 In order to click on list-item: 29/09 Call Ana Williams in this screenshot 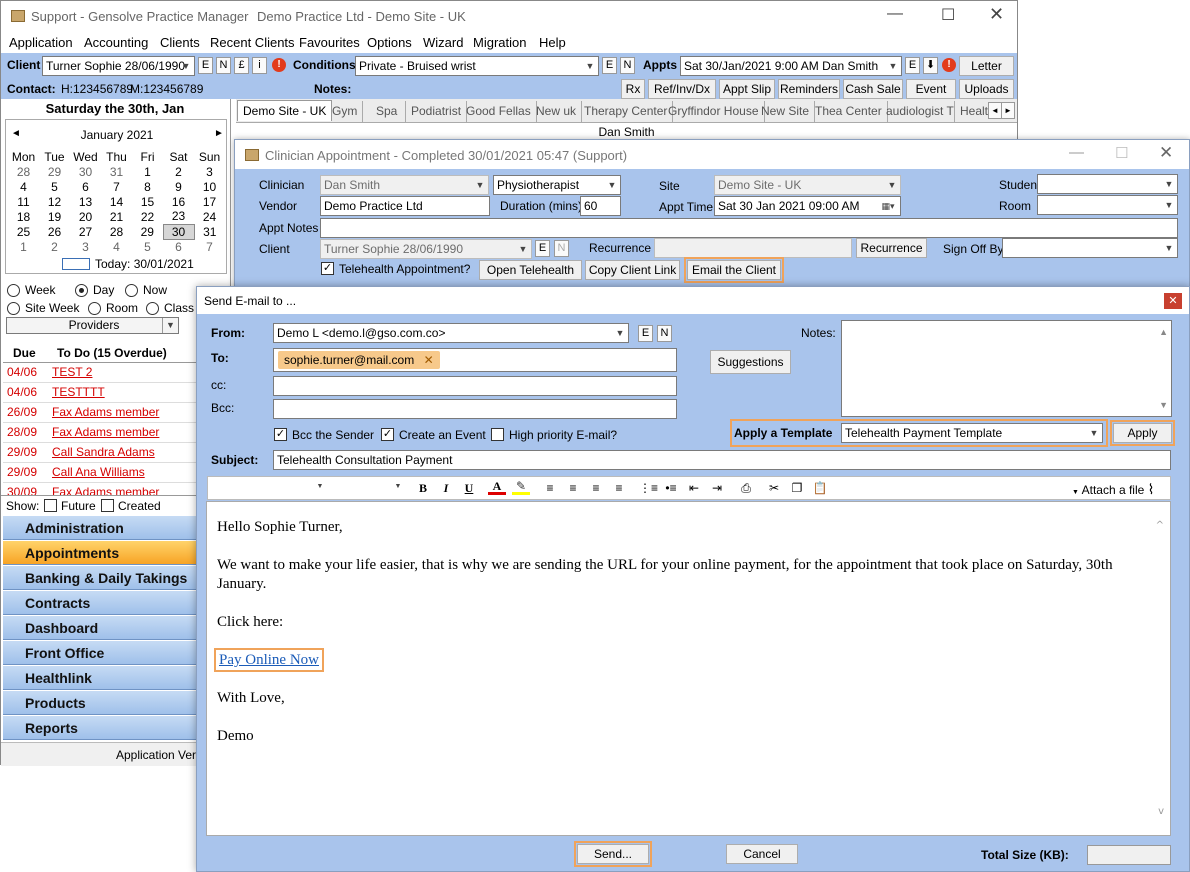, I will do `click(100, 473)`.